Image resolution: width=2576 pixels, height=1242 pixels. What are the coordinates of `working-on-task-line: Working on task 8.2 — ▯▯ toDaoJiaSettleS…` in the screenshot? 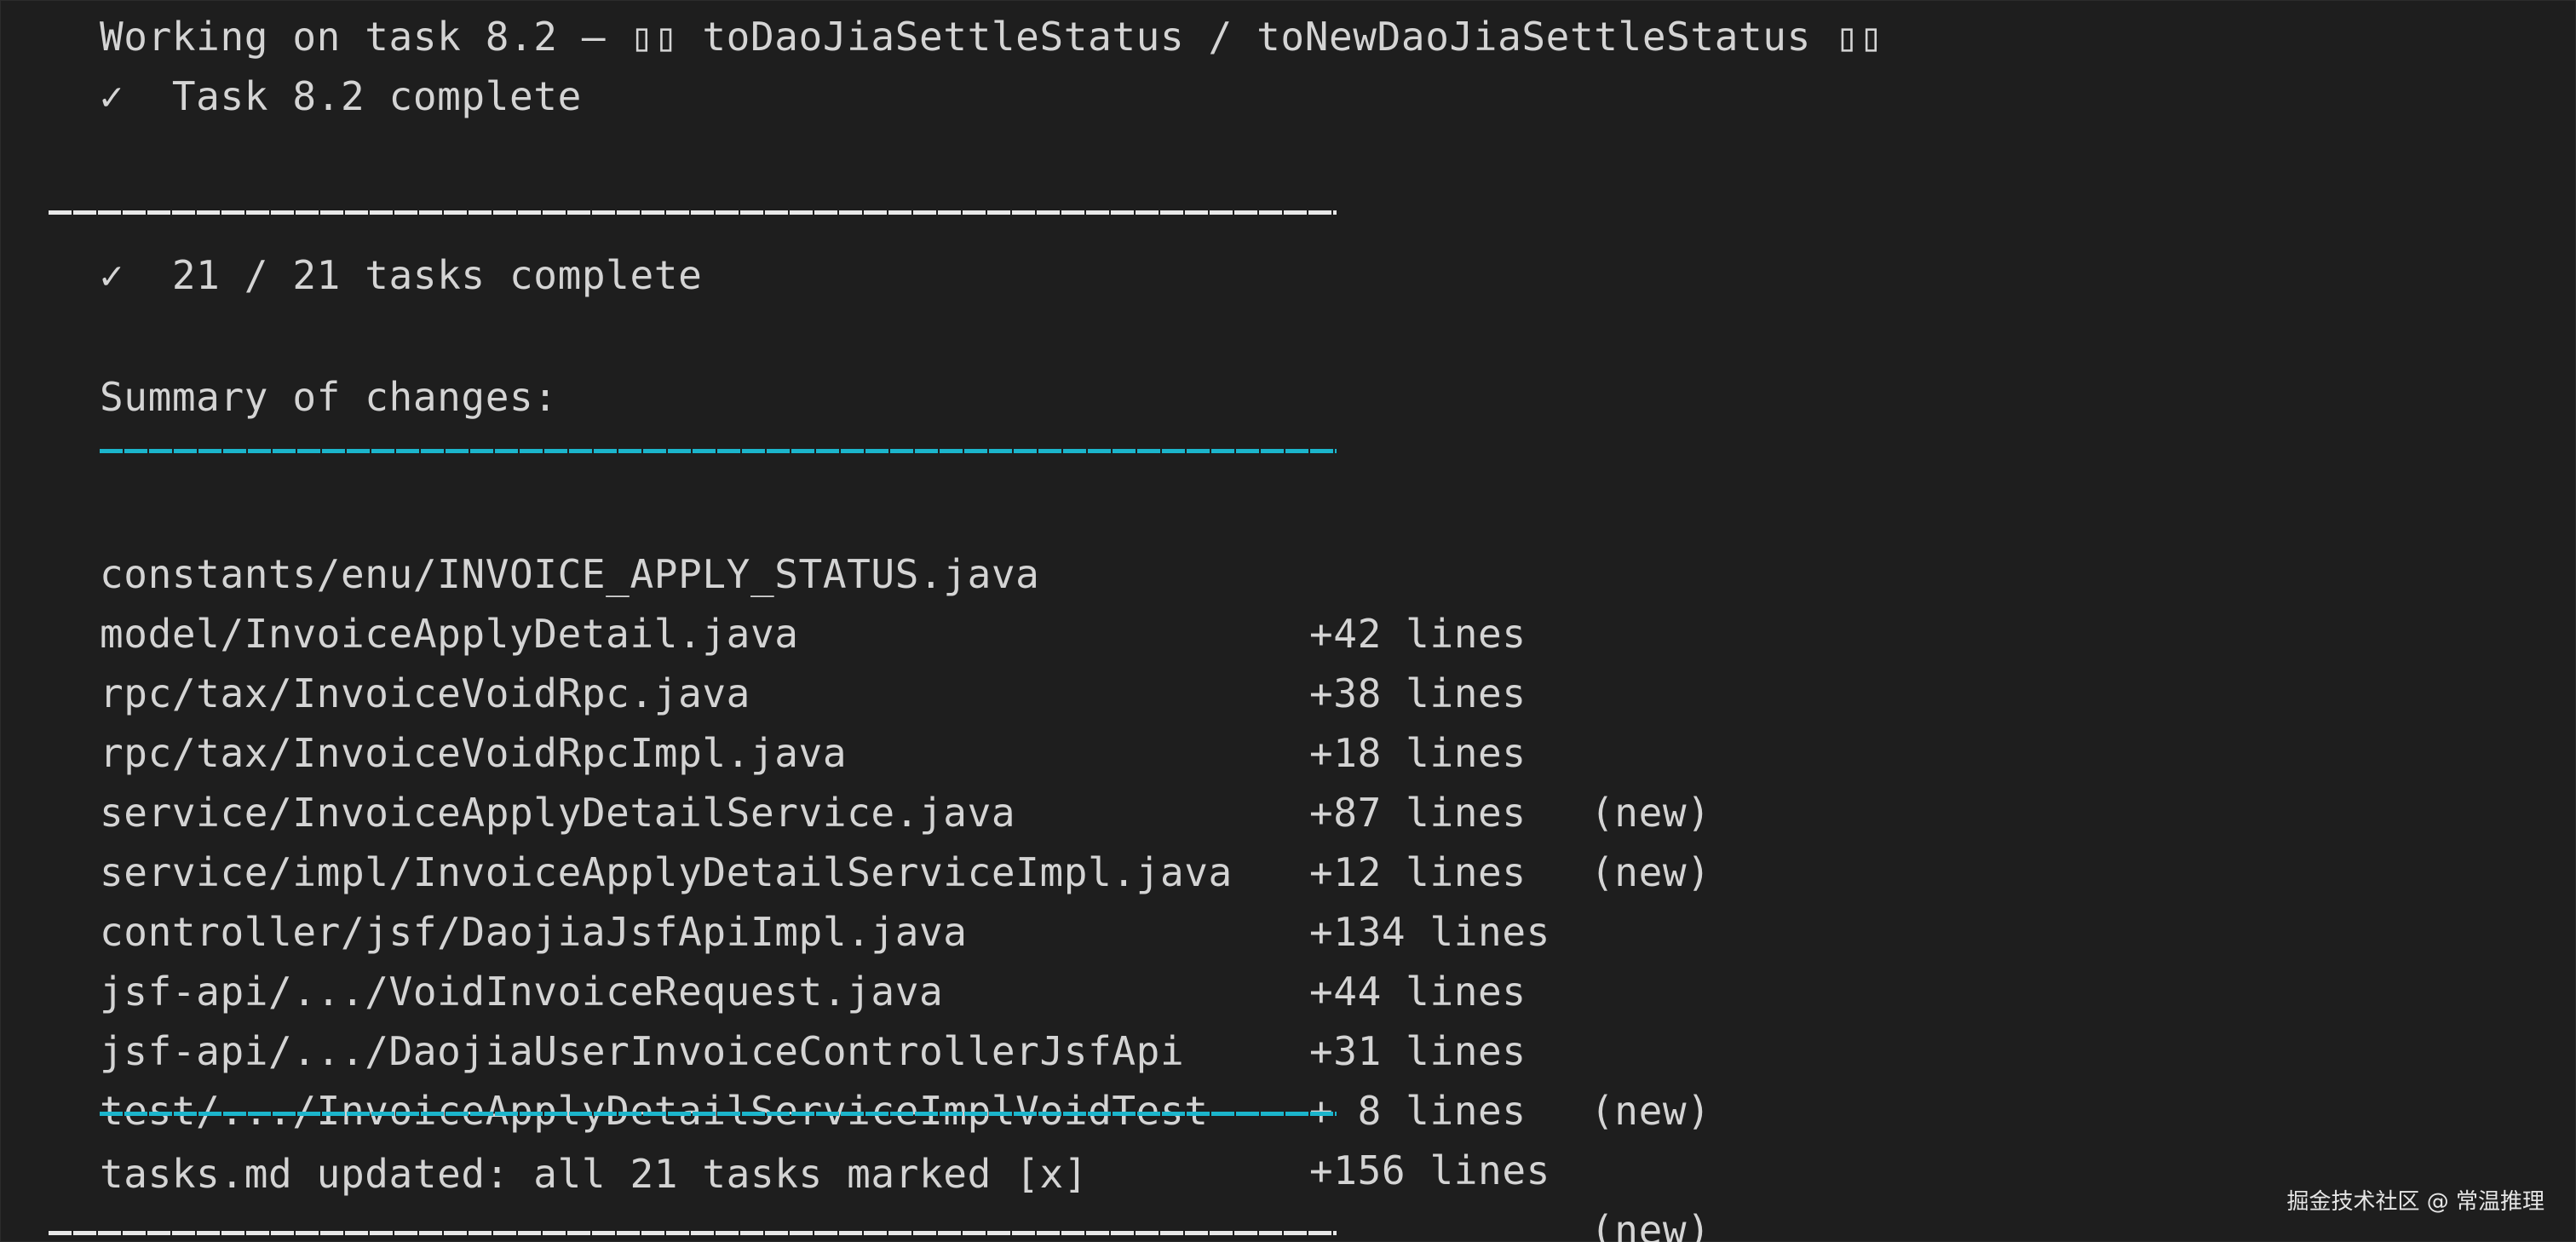 It's located at (992, 37).